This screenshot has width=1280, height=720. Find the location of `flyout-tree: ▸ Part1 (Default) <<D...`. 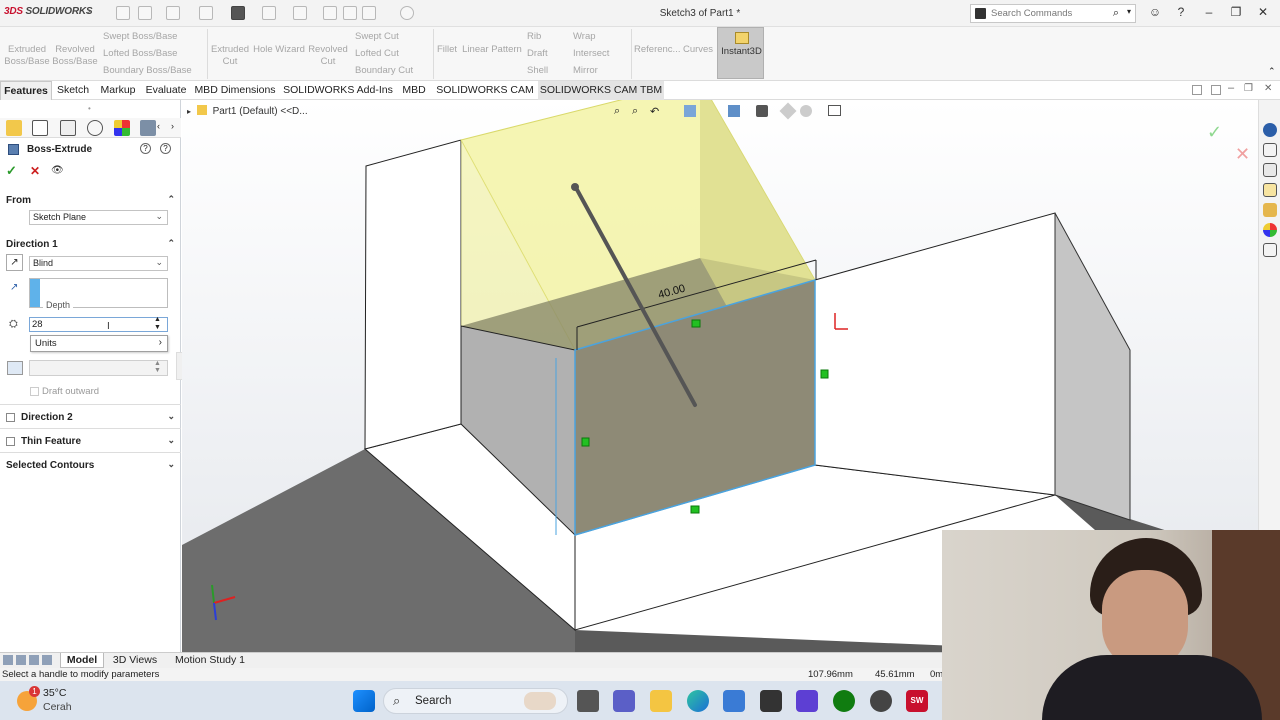

flyout-tree: ▸ Part1 (Default) <<D... is located at coordinates (247, 111).